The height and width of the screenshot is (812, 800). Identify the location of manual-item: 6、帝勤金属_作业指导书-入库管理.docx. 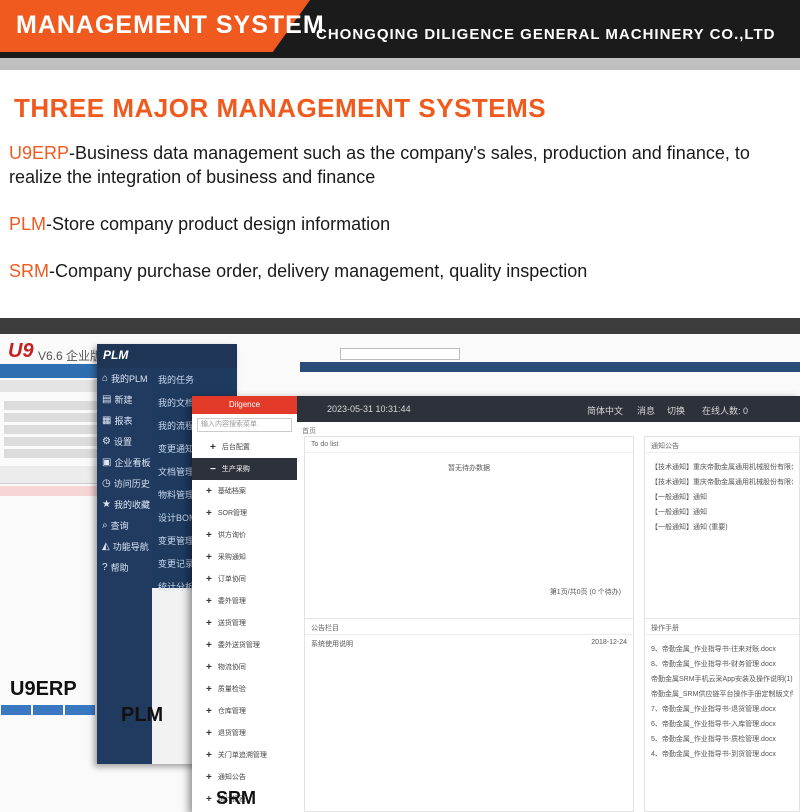
(722, 724).